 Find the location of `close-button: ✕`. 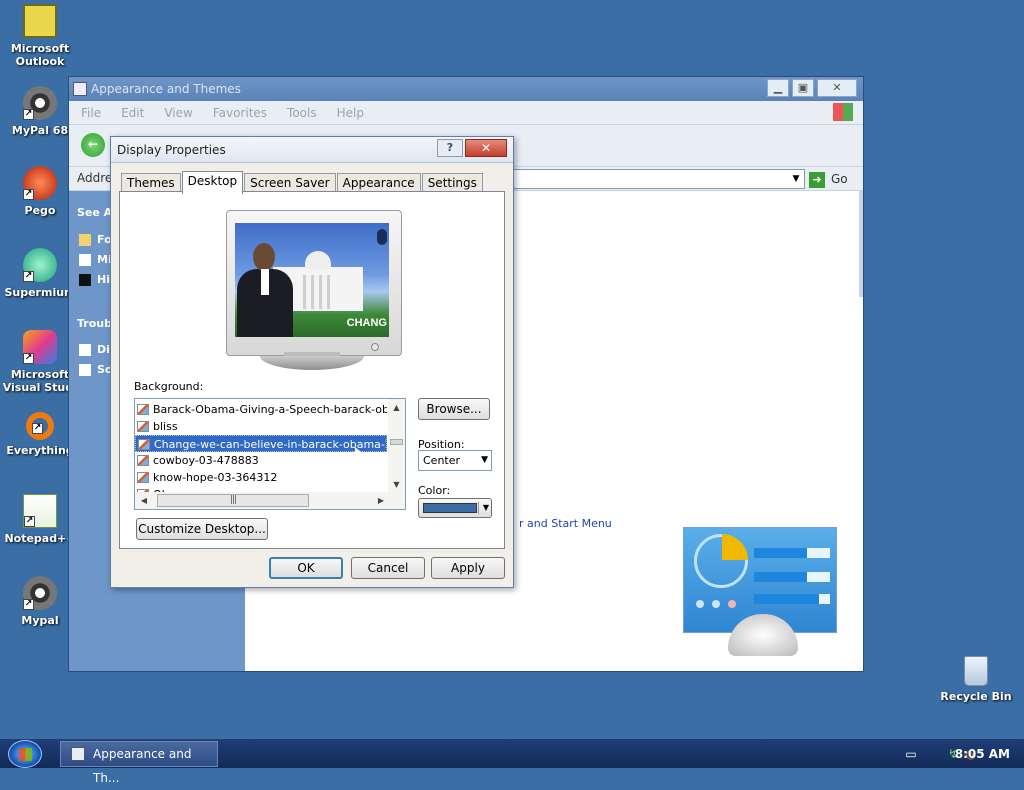

close-button: ✕ is located at coordinates (837, 88).